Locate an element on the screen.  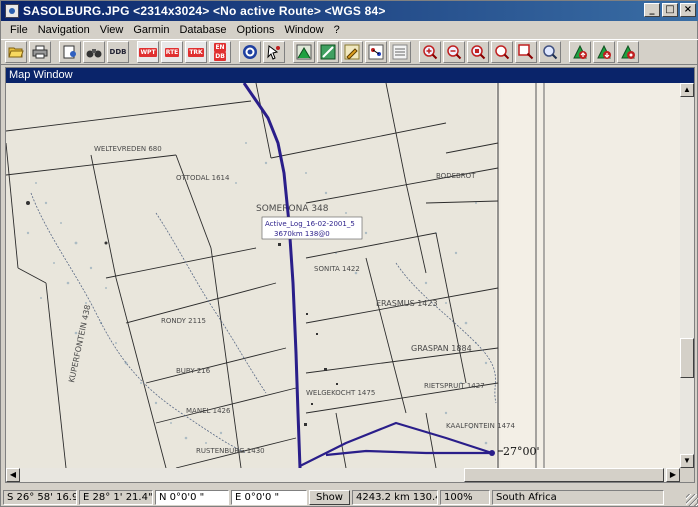
close-button: × is located at coordinates (688, 10).